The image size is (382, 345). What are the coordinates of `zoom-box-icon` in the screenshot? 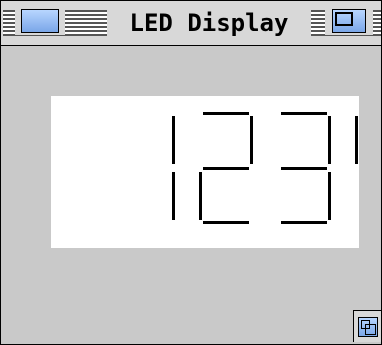 It's located at (349, 21).